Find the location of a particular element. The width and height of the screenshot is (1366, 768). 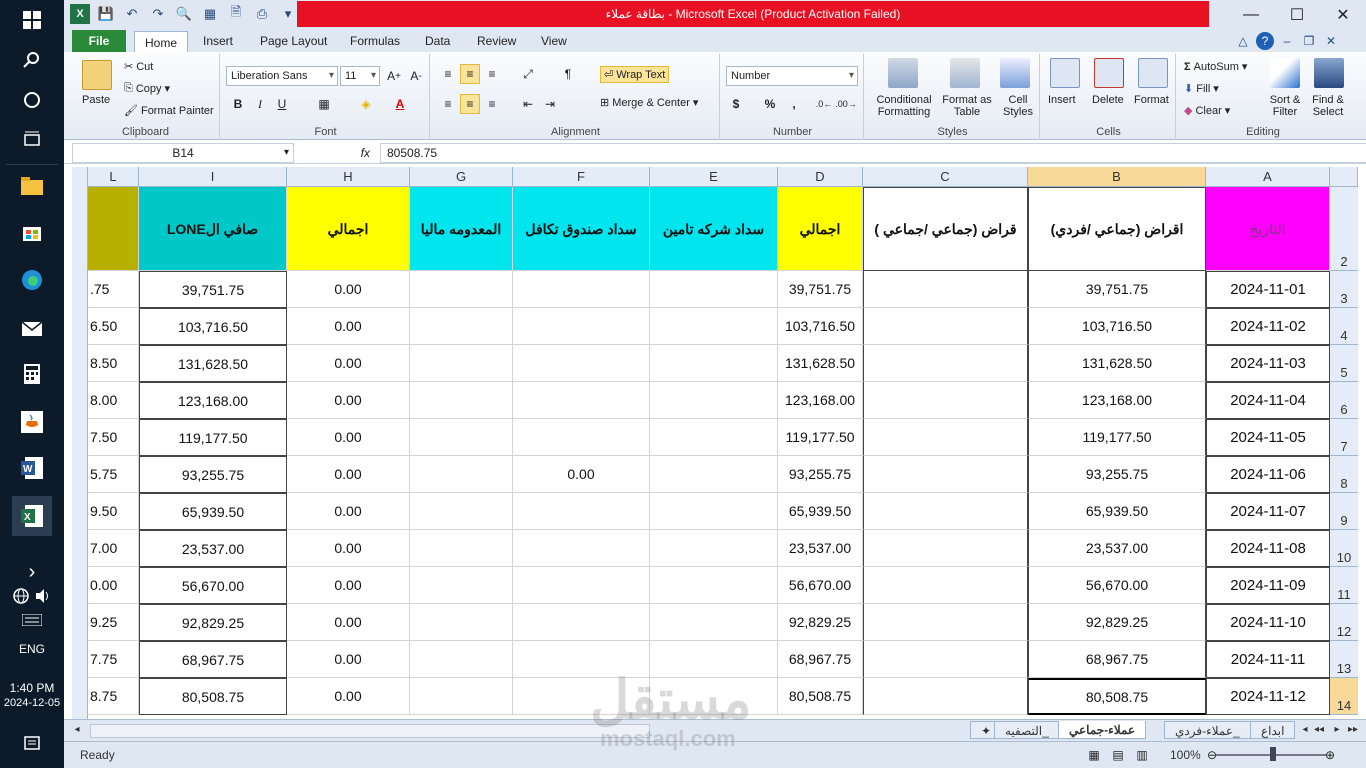

wrap-text-button: ⏎ Wrap Text is located at coordinates (635, 74).